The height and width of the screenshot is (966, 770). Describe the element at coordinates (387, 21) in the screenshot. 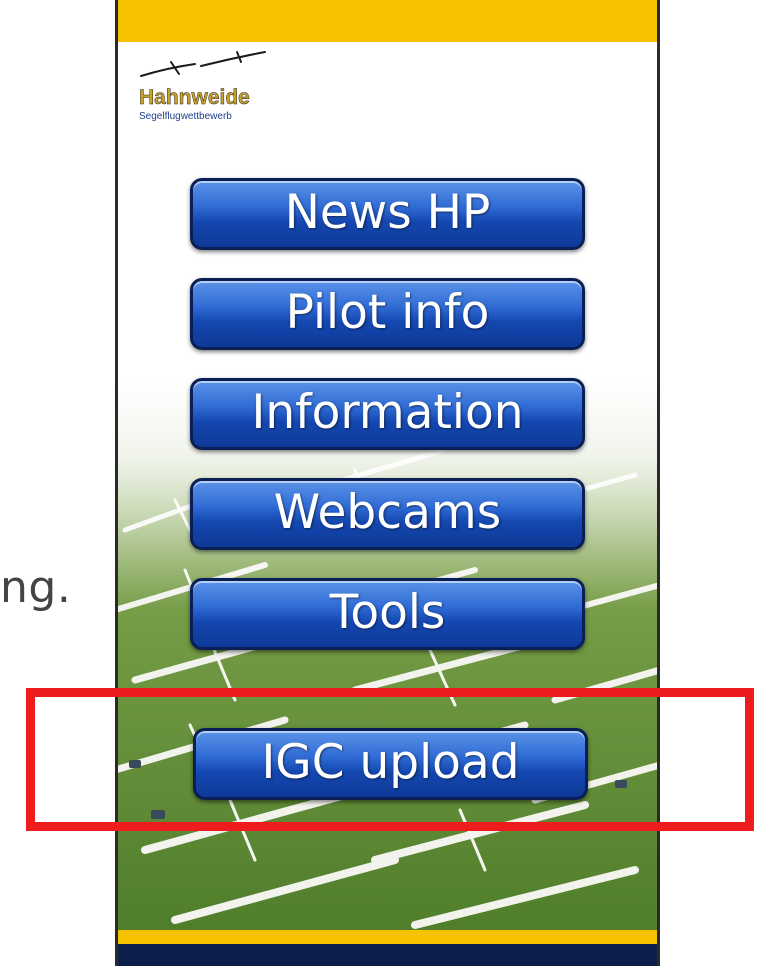

I see `top-status-bar` at that location.